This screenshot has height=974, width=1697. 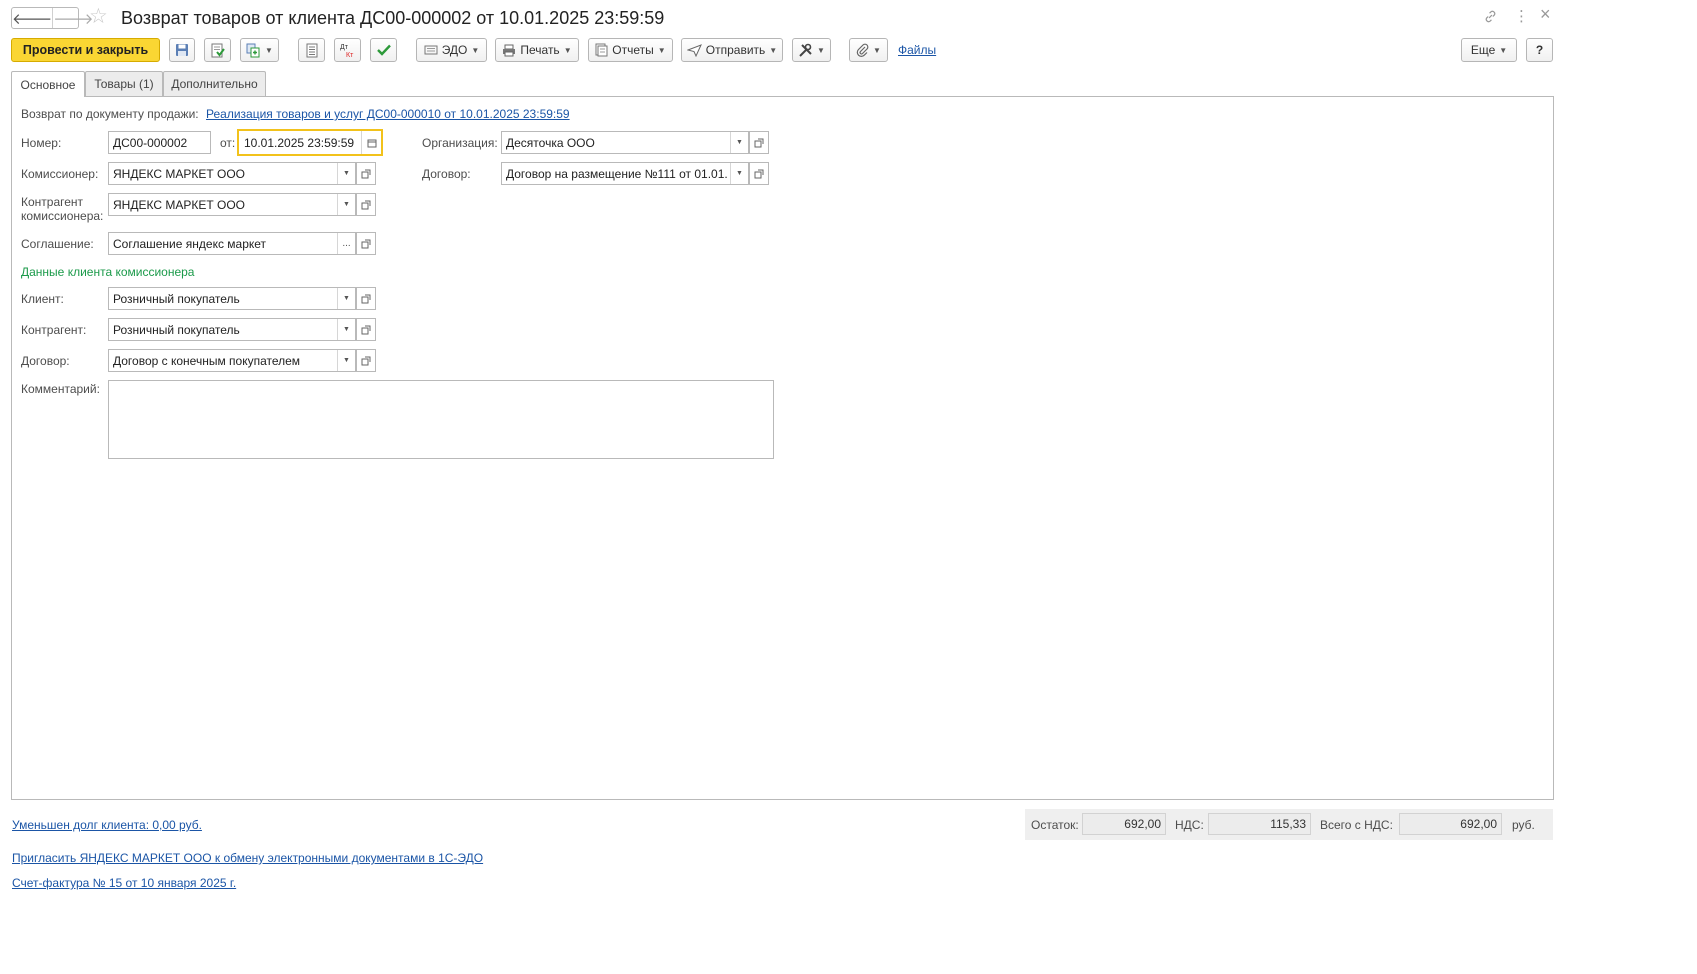 What do you see at coordinates (72, 18) in the screenshot?
I see `forward-arrow-icon: 🡒` at bounding box center [72, 18].